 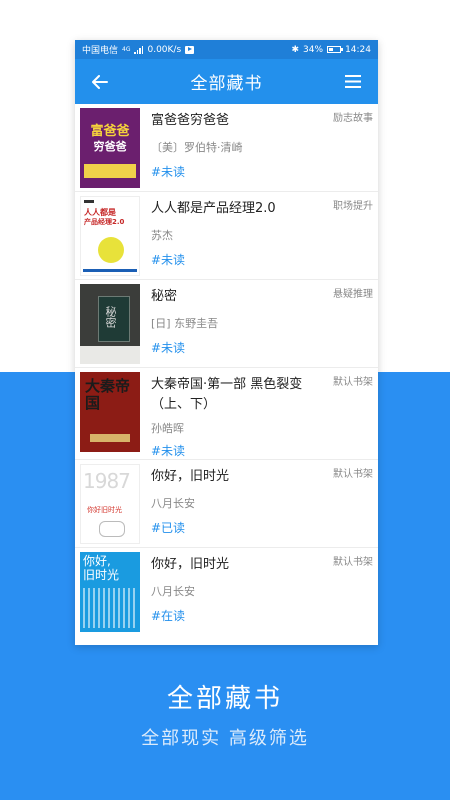 I want to click on book-cover: 你好, 旧时光, so click(x=110, y=592).